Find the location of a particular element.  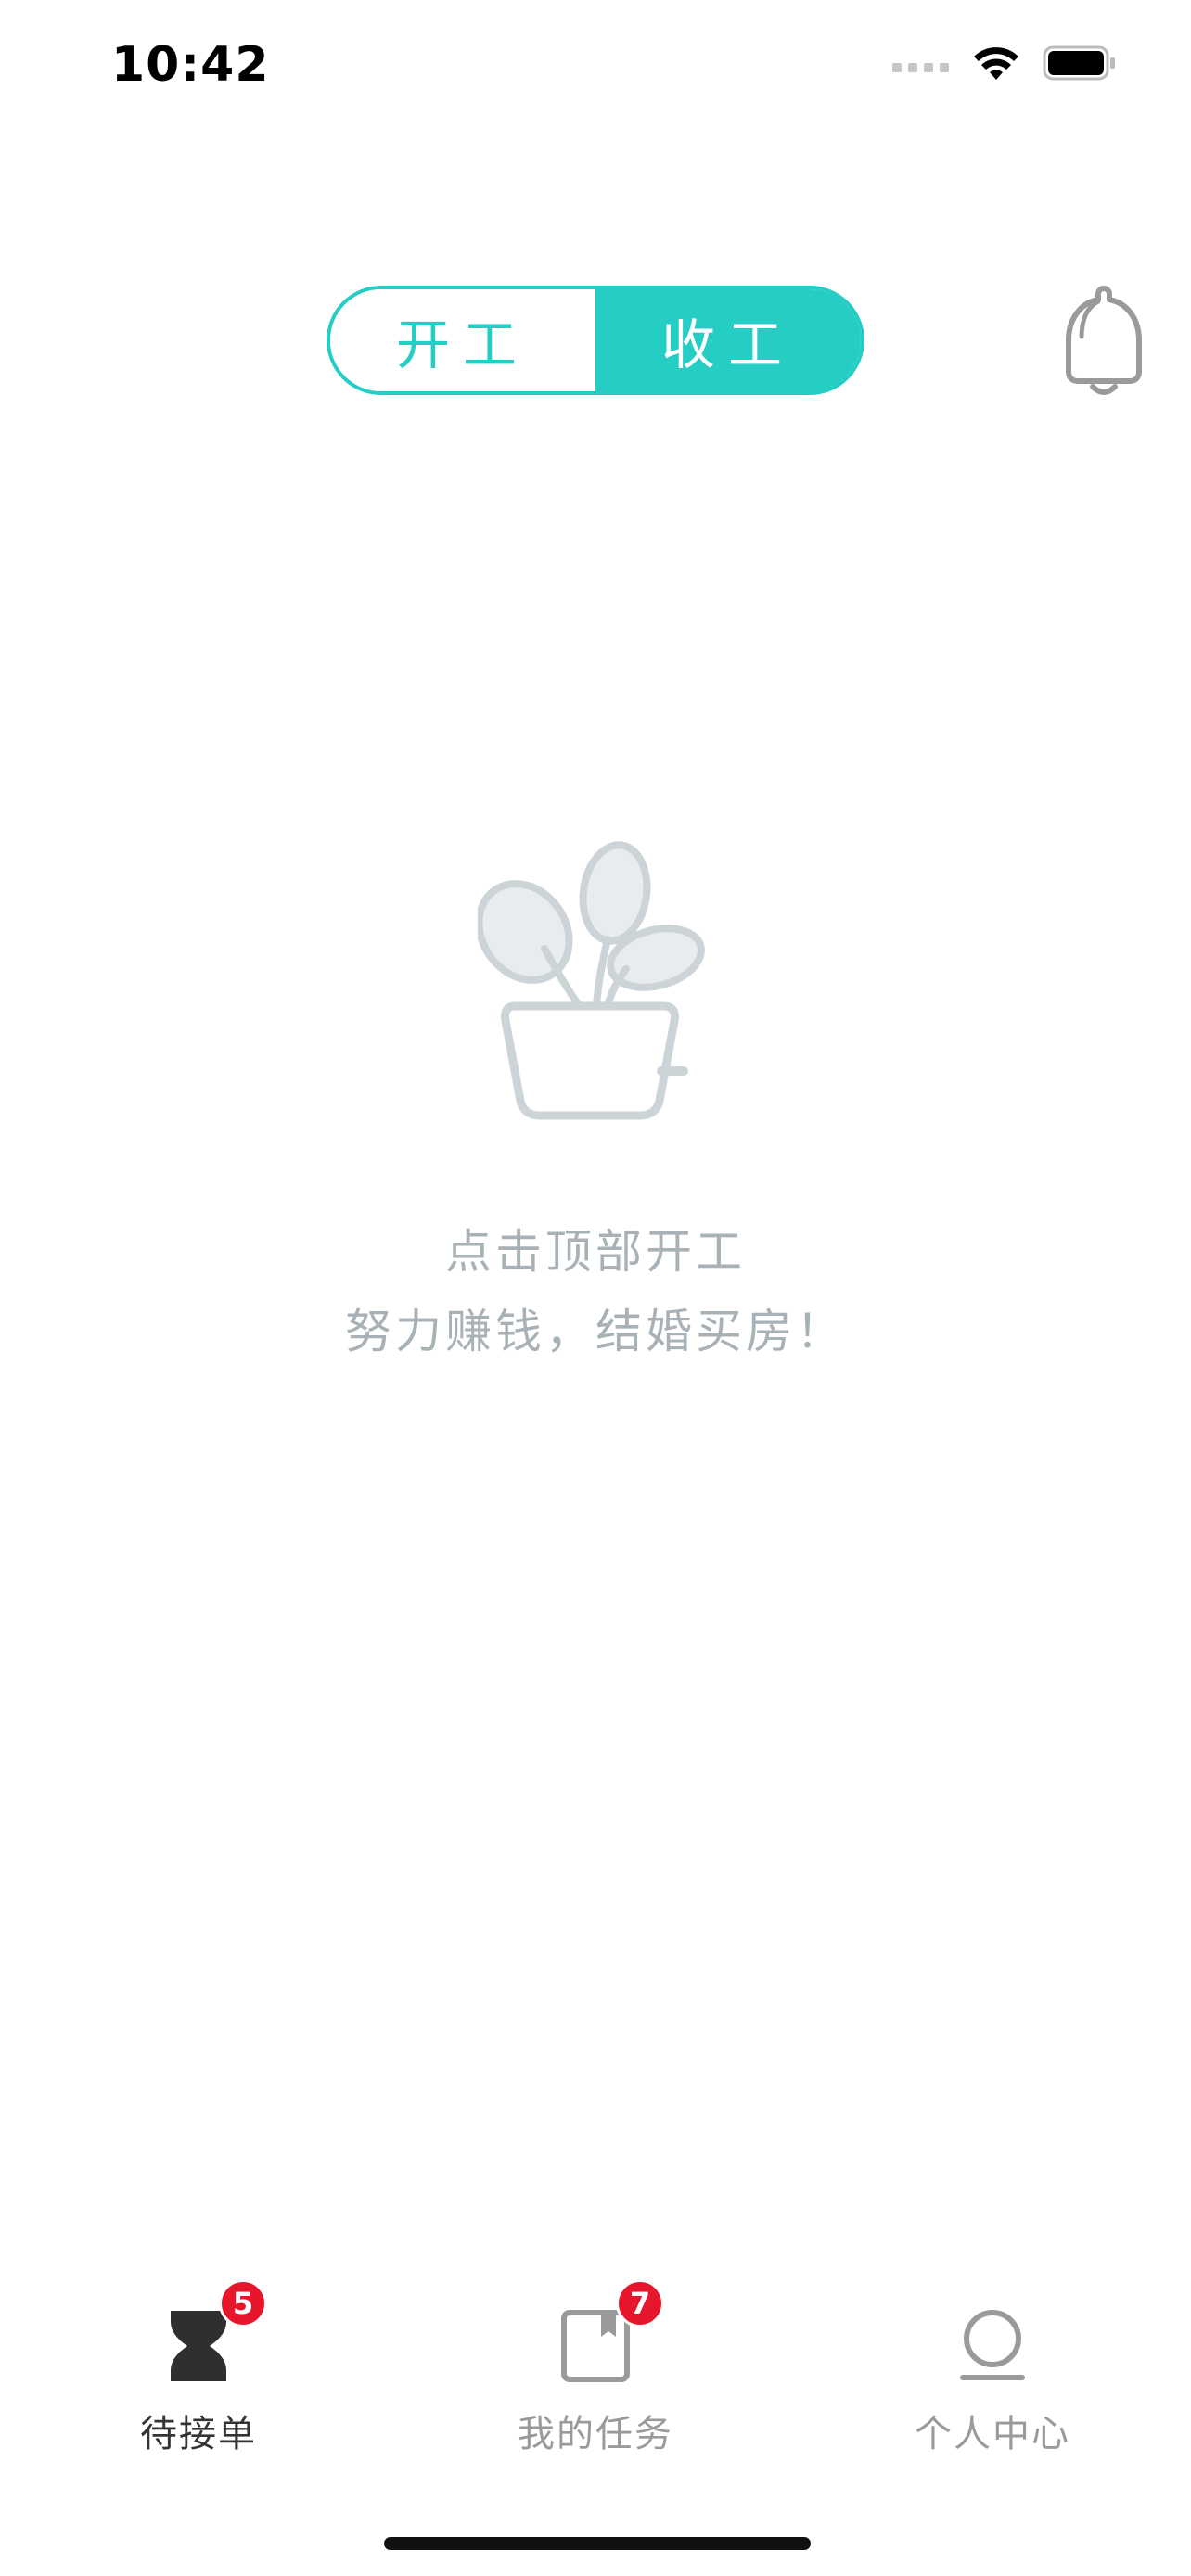

toggle-stop-work-label: 收工 is located at coordinates (727, 344).